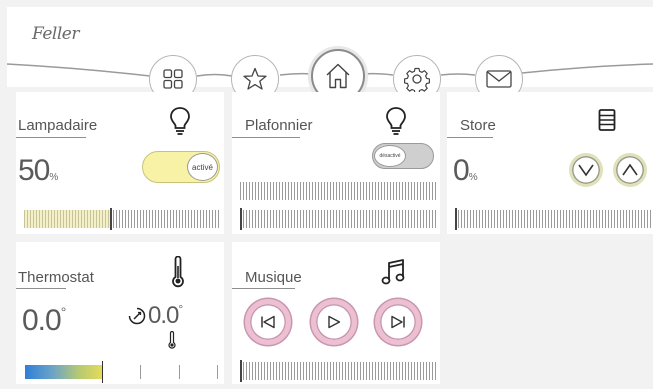  What do you see at coordinates (607, 120) in the screenshot?
I see `blinds-icon` at bounding box center [607, 120].